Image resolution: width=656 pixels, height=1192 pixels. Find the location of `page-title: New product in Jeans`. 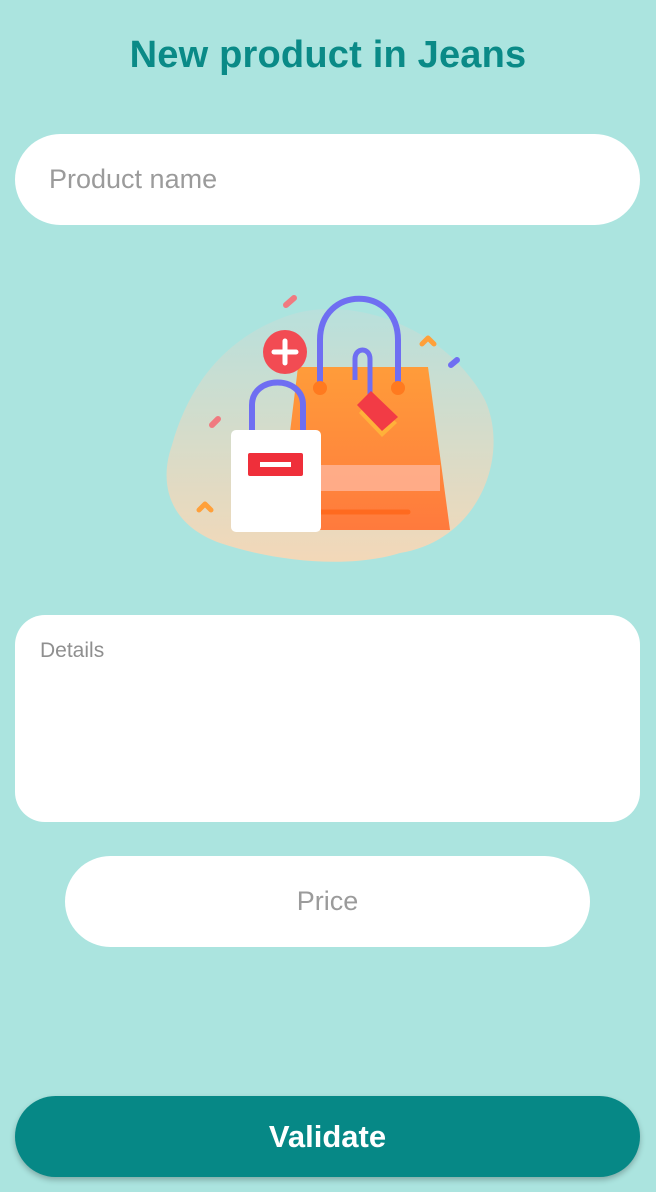

page-title: New product in Jeans is located at coordinates (328, 55).